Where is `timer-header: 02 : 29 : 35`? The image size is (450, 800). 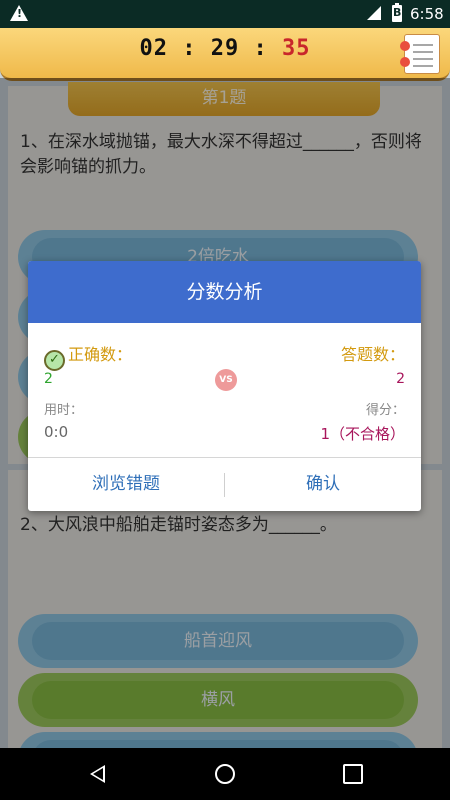 timer-header: 02 : 29 : 35 is located at coordinates (225, 54).